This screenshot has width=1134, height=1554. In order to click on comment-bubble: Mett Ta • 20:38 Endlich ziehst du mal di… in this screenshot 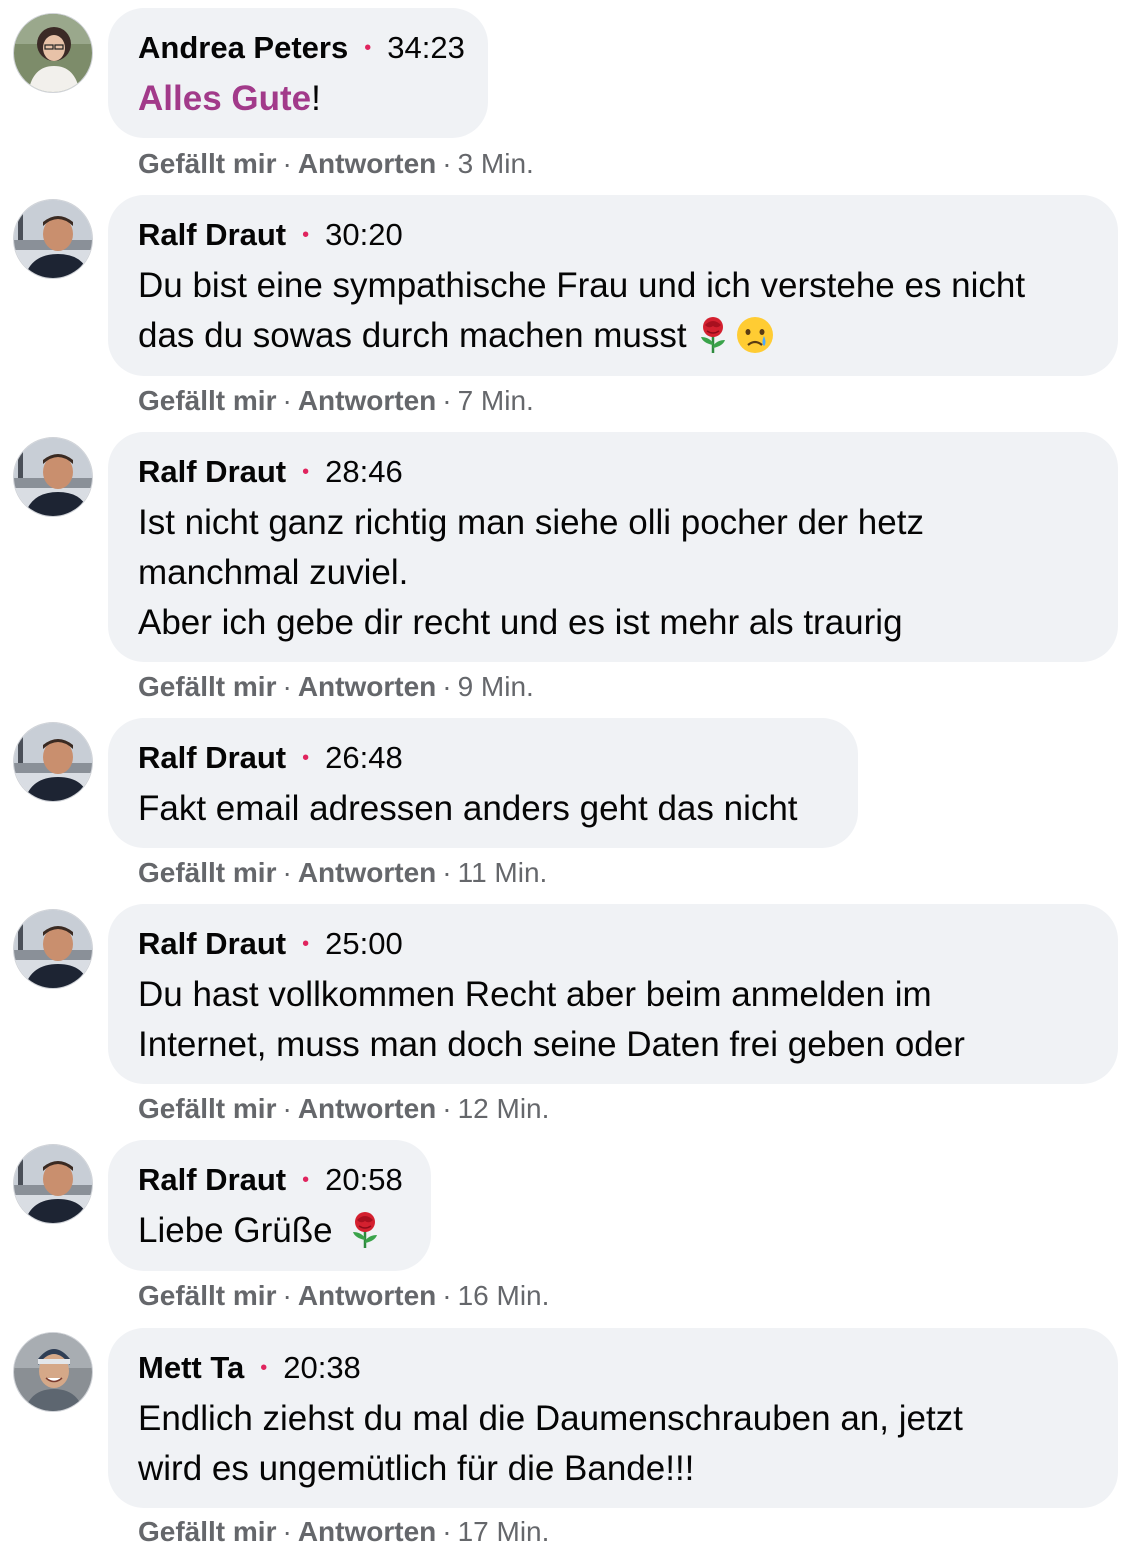, I will do `click(613, 1418)`.